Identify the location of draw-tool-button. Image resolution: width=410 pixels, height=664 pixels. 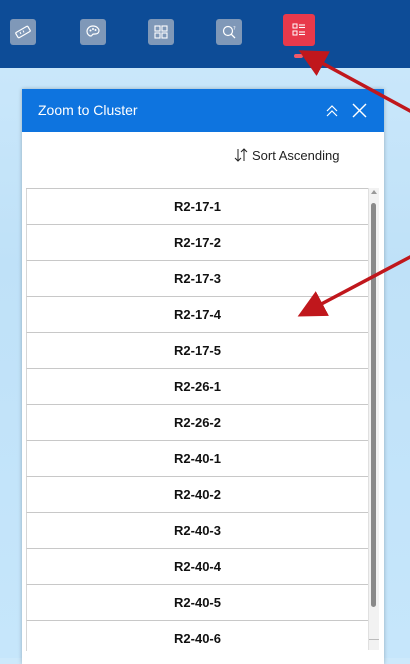
(93, 32).